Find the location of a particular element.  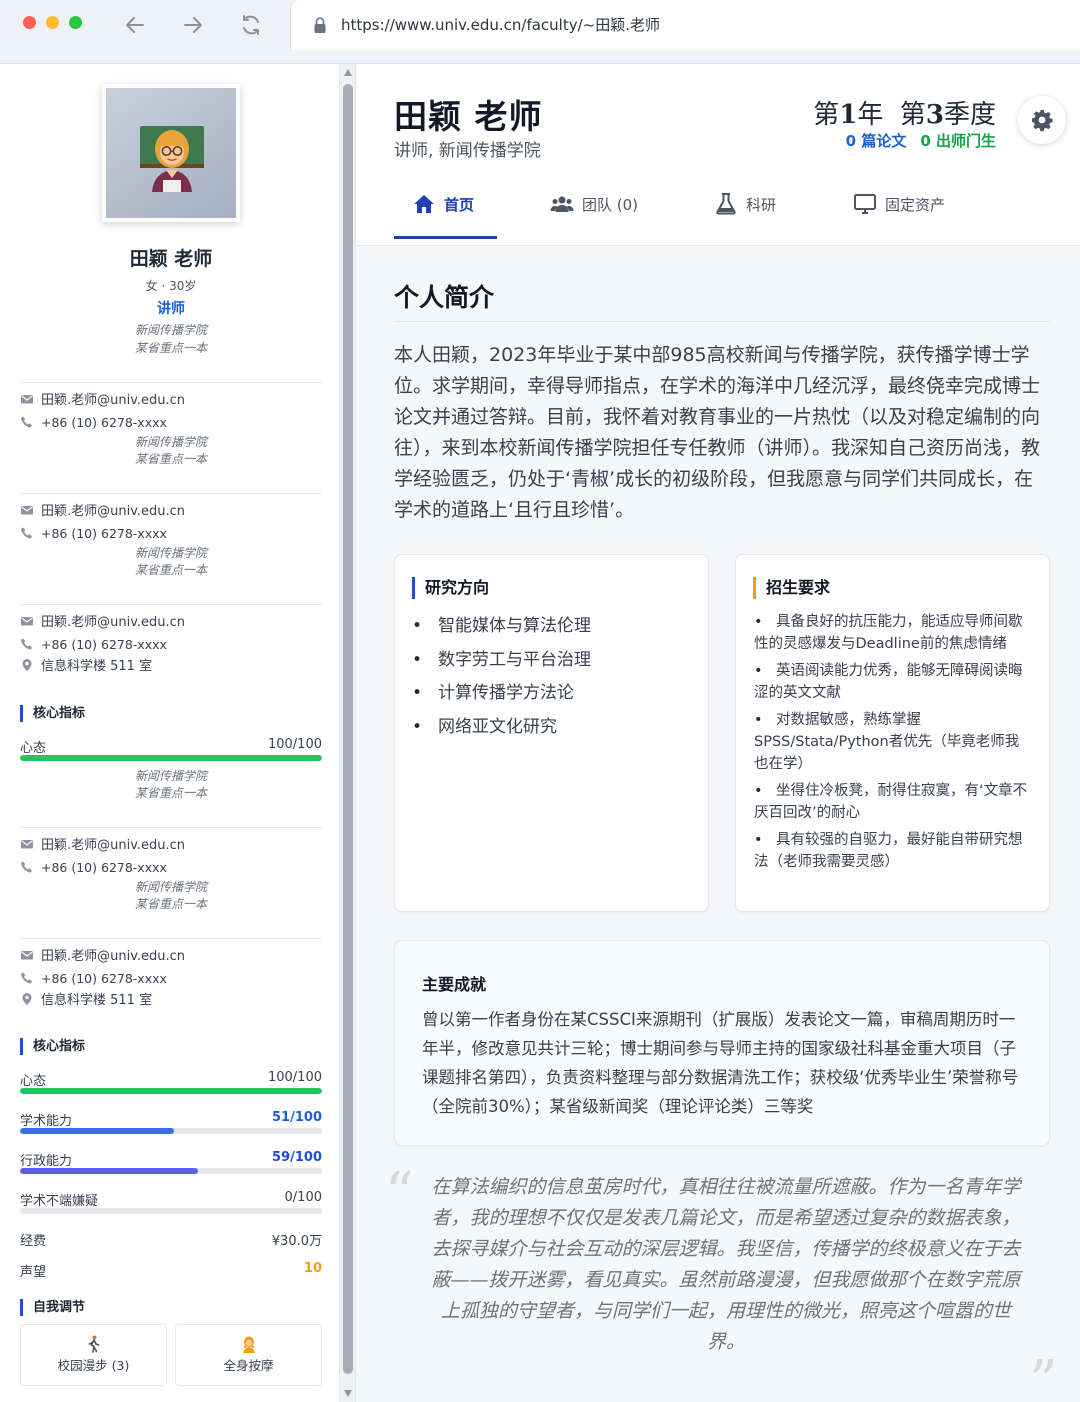

open-quote-icon: “ is located at coordinates (399, 1193).